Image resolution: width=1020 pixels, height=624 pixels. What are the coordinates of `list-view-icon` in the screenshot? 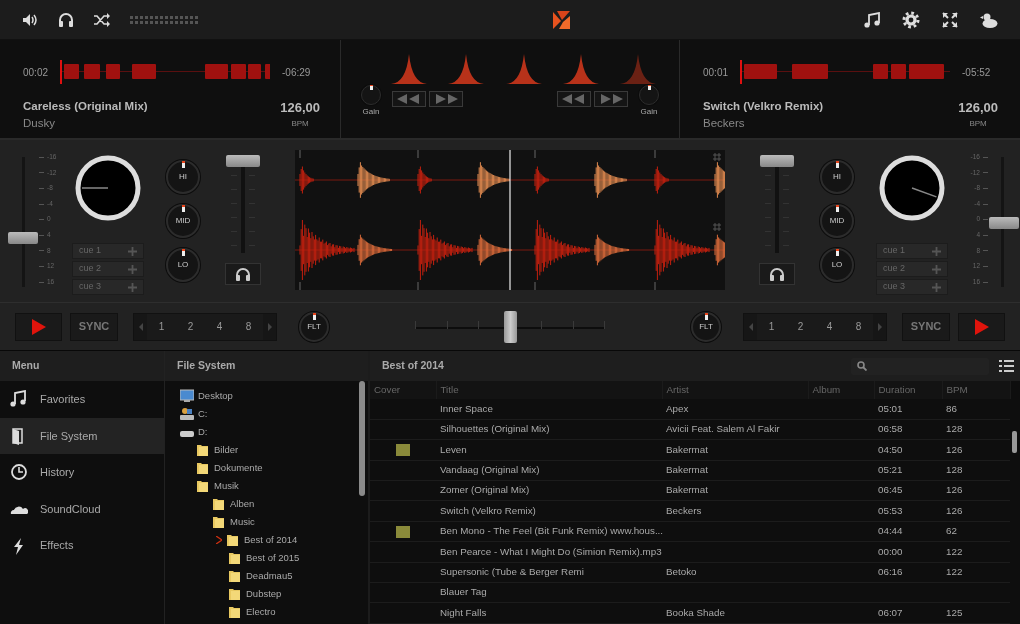 It's located at (1006, 366).